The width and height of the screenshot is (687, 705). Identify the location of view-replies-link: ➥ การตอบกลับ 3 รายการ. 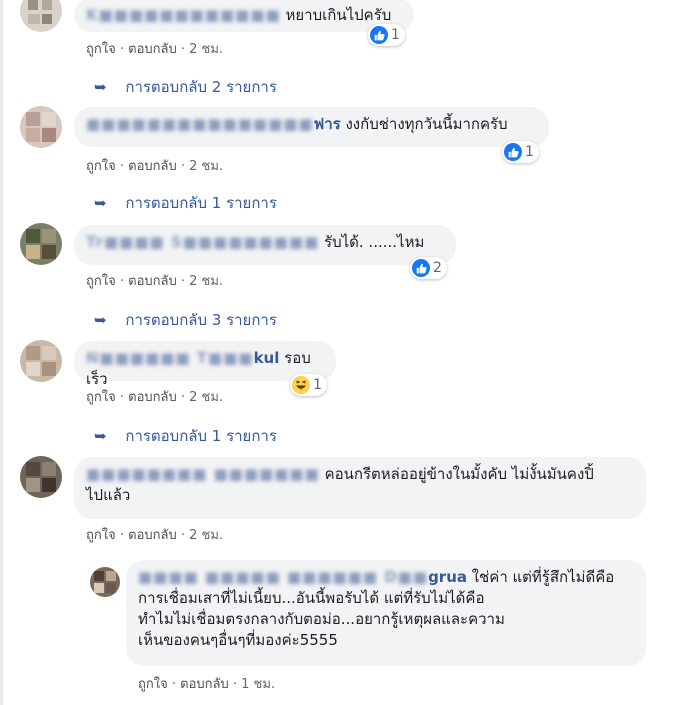
(185, 320).